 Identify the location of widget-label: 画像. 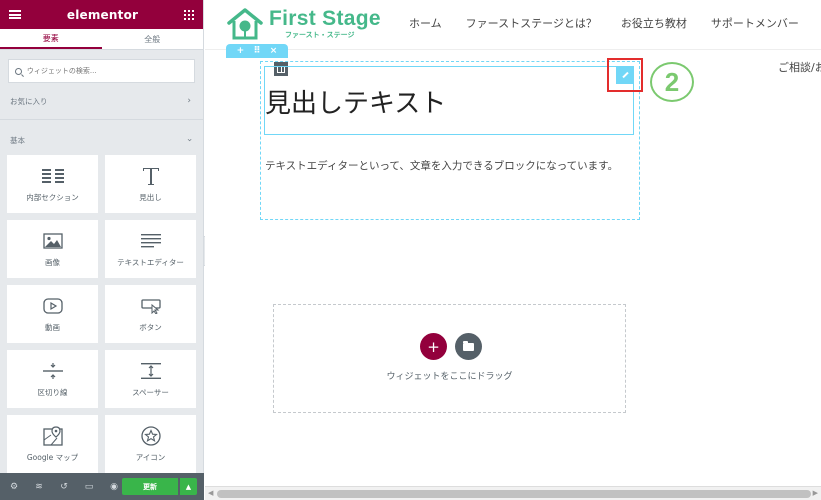
(52, 262).